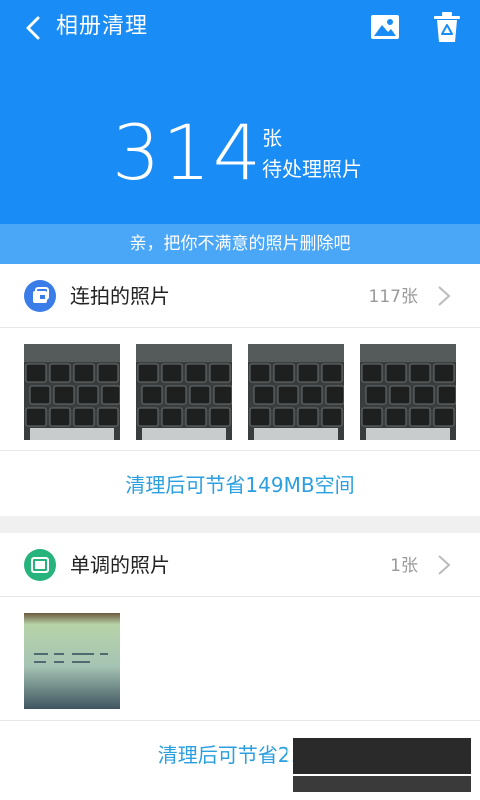 The width and height of the screenshot is (480, 800). What do you see at coordinates (385, 27) in the screenshot?
I see `image-icon` at bounding box center [385, 27].